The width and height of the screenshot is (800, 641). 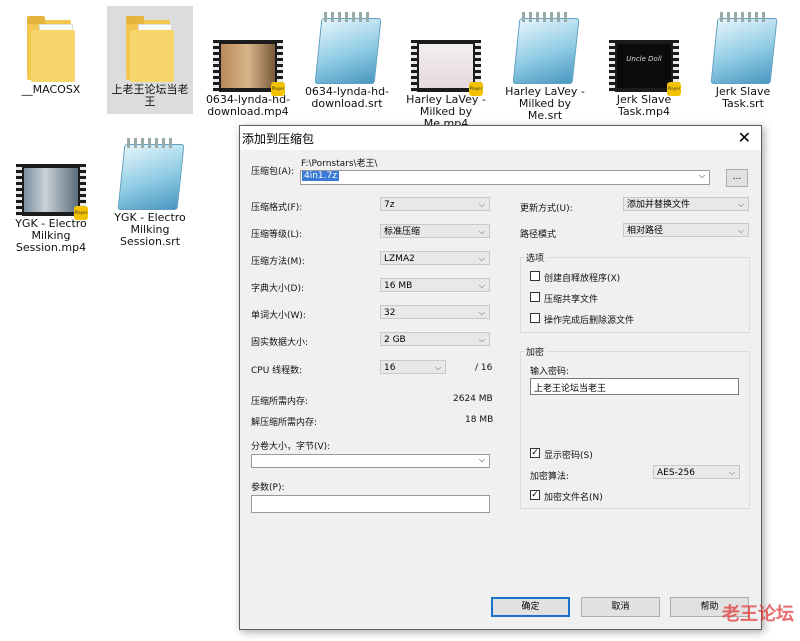 What do you see at coordinates (413, 367) in the screenshot?
I see `cpu-select: 16 ⌵` at bounding box center [413, 367].